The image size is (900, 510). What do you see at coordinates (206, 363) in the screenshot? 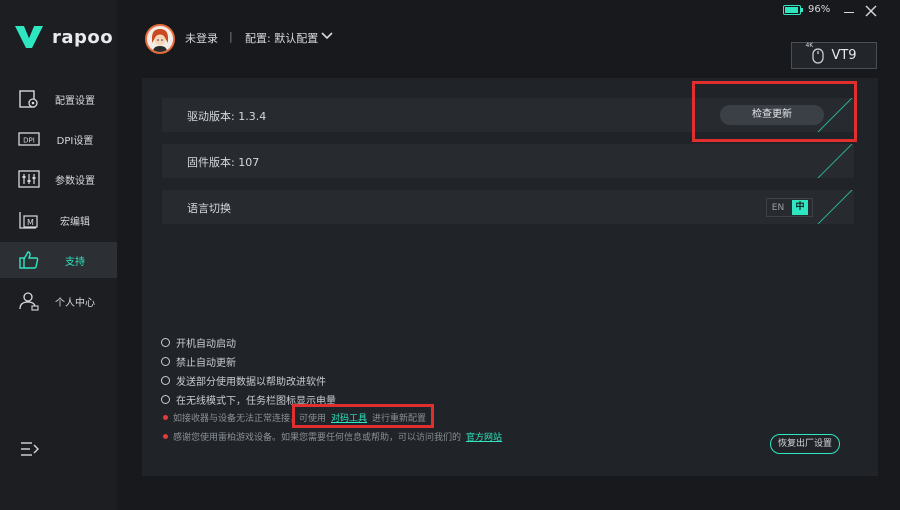
I see `option-label: 禁止自动更新` at bounding box center [206, 363].